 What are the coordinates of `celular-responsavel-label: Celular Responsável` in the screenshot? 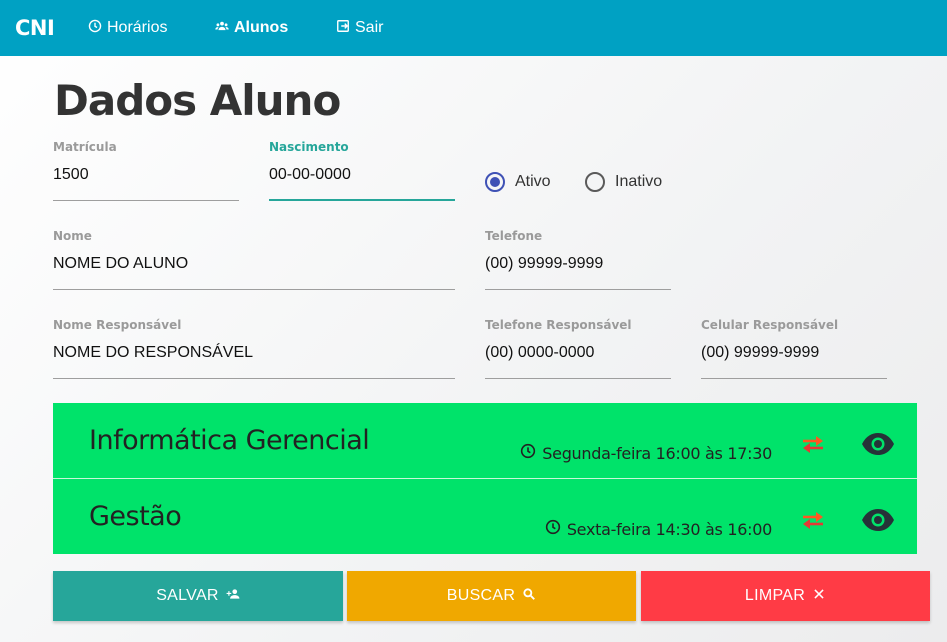 It's located at (770, 325).